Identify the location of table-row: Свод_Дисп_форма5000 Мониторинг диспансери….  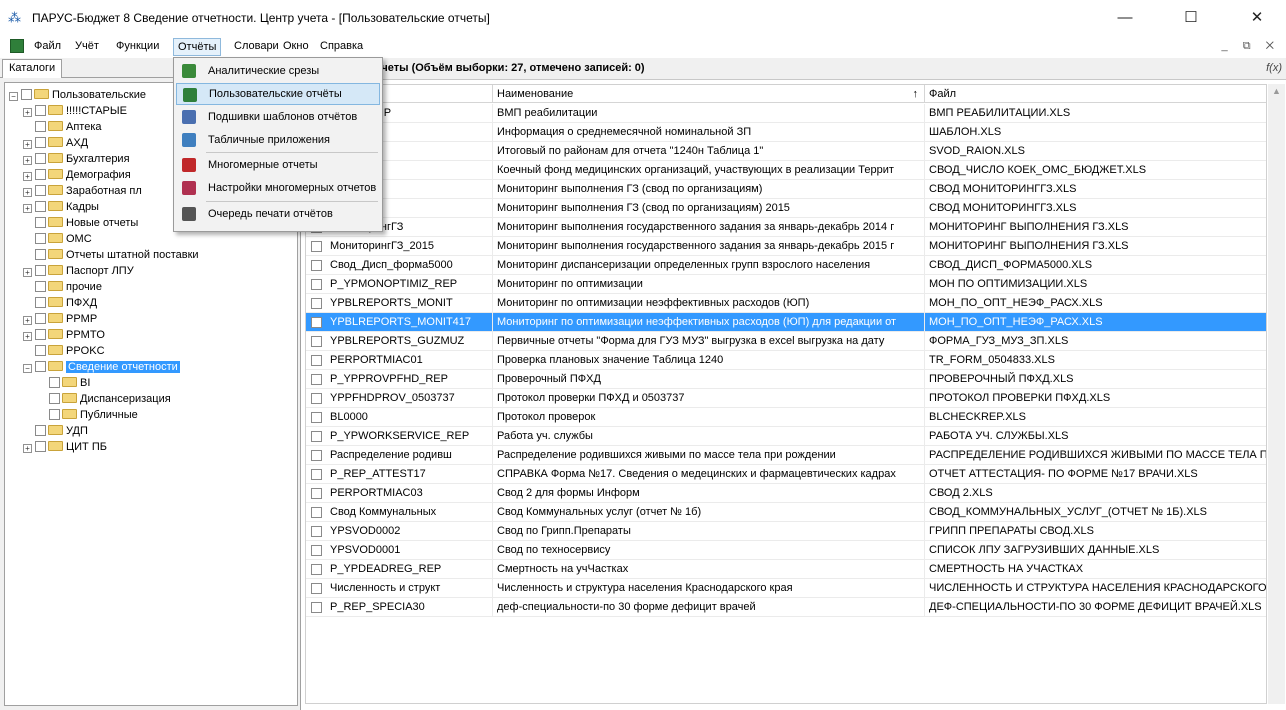
(786, 265).